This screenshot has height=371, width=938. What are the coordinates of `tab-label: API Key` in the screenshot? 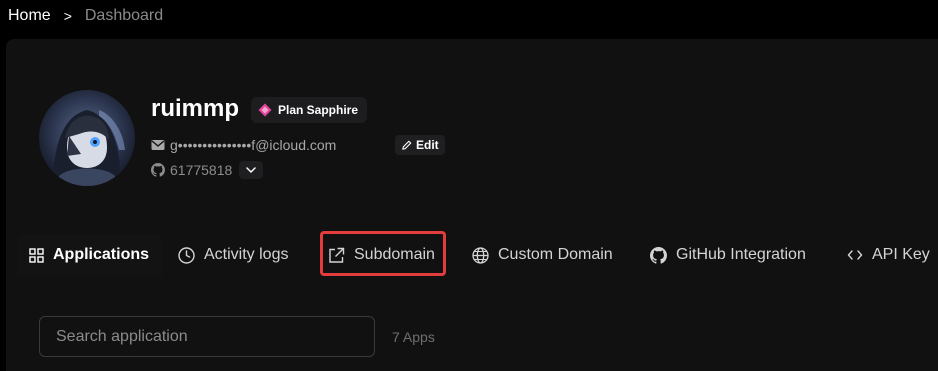 It's located at (901, 254).